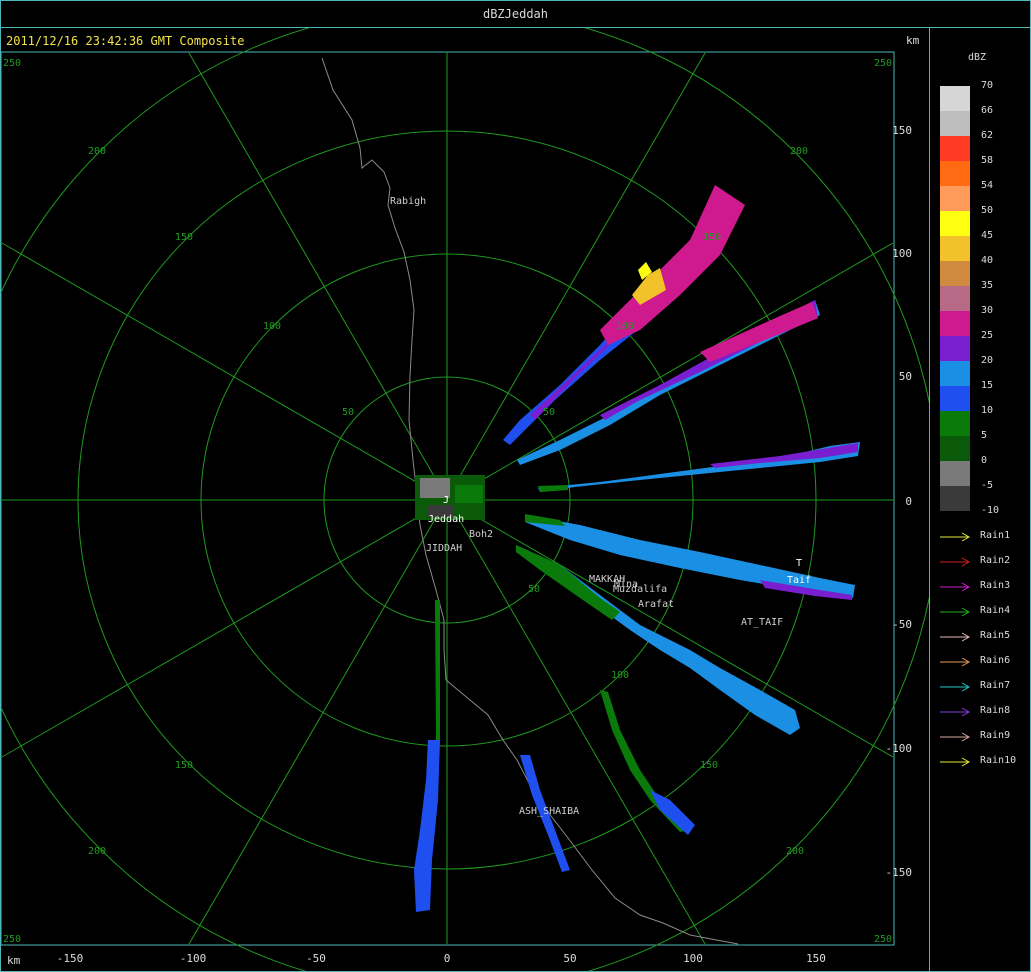  What do you see at coordinates (995, 535) in the screenshot?
I see `rain-legend-label: Rain1` at bounding box center [995, 535].